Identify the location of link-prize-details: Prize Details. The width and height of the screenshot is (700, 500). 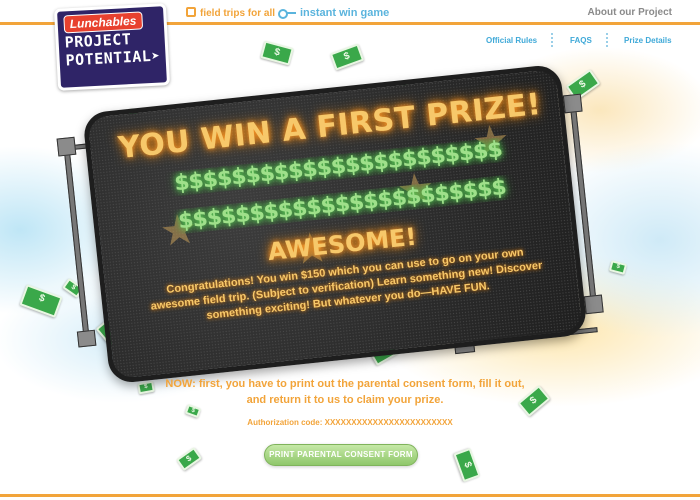
(648, 40).